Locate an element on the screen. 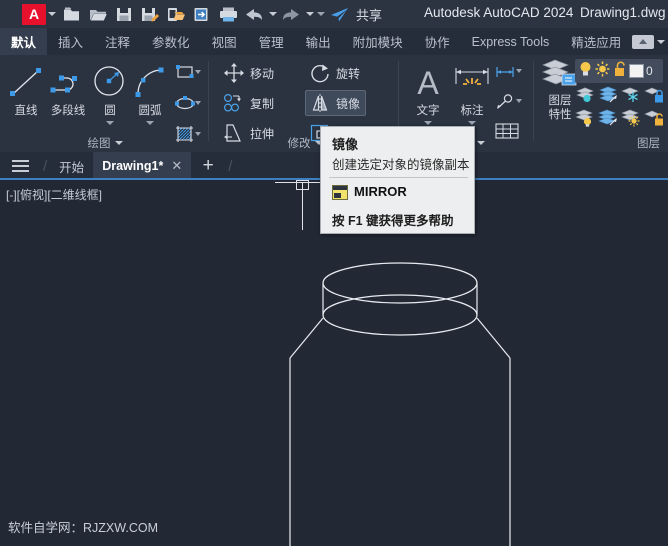 This screenshot has height=546, width=668. redo-button is located at coordinates (291, 14).